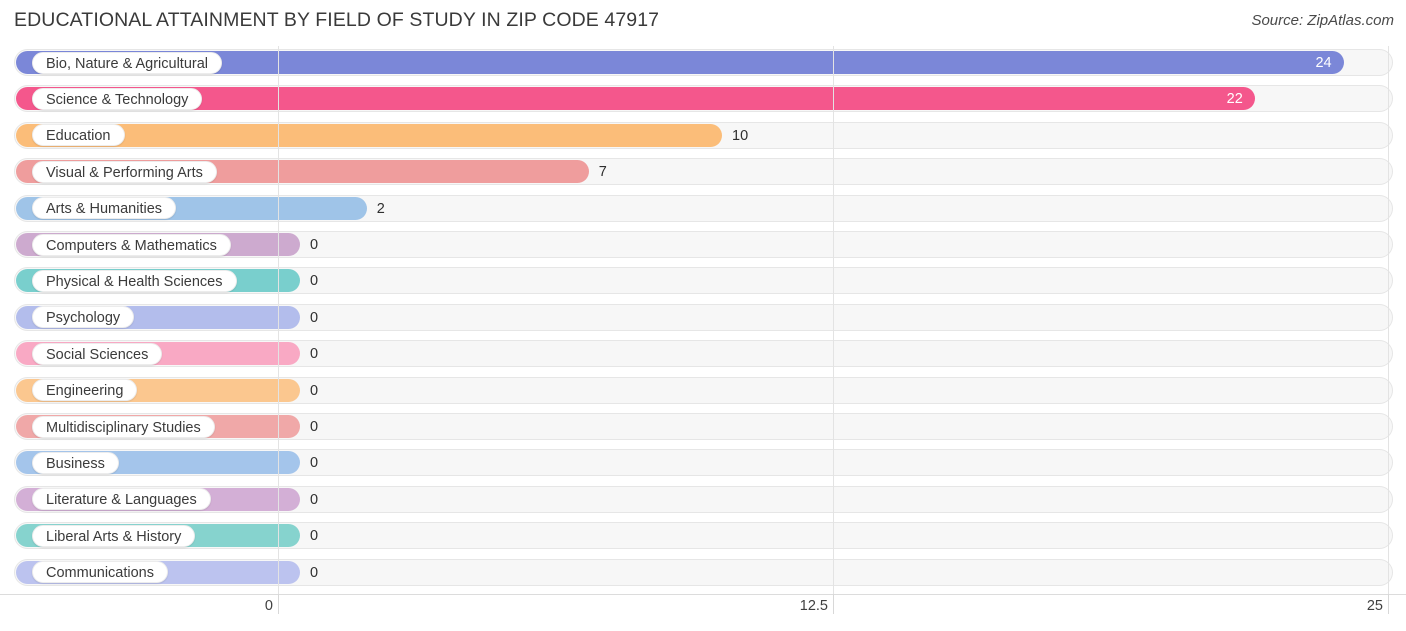 The width and height of the screenshot is (1406, 631). What do you see at coordinates (703, 282) in the screenshot?
I see `table-row: Physical & Health Sciences 0` at bounding box center [703, 282].